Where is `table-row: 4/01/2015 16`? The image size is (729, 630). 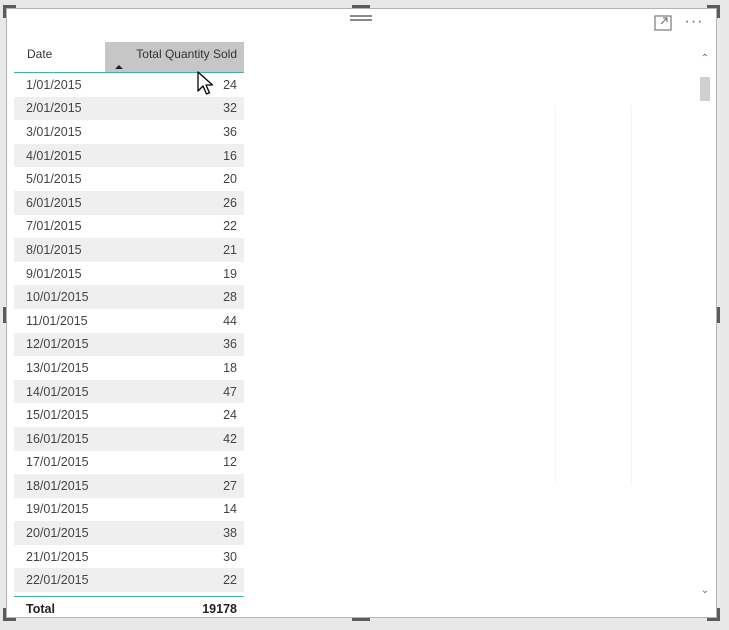
table-row: 4/01/2015 16 is located at coordinates (129, 155).